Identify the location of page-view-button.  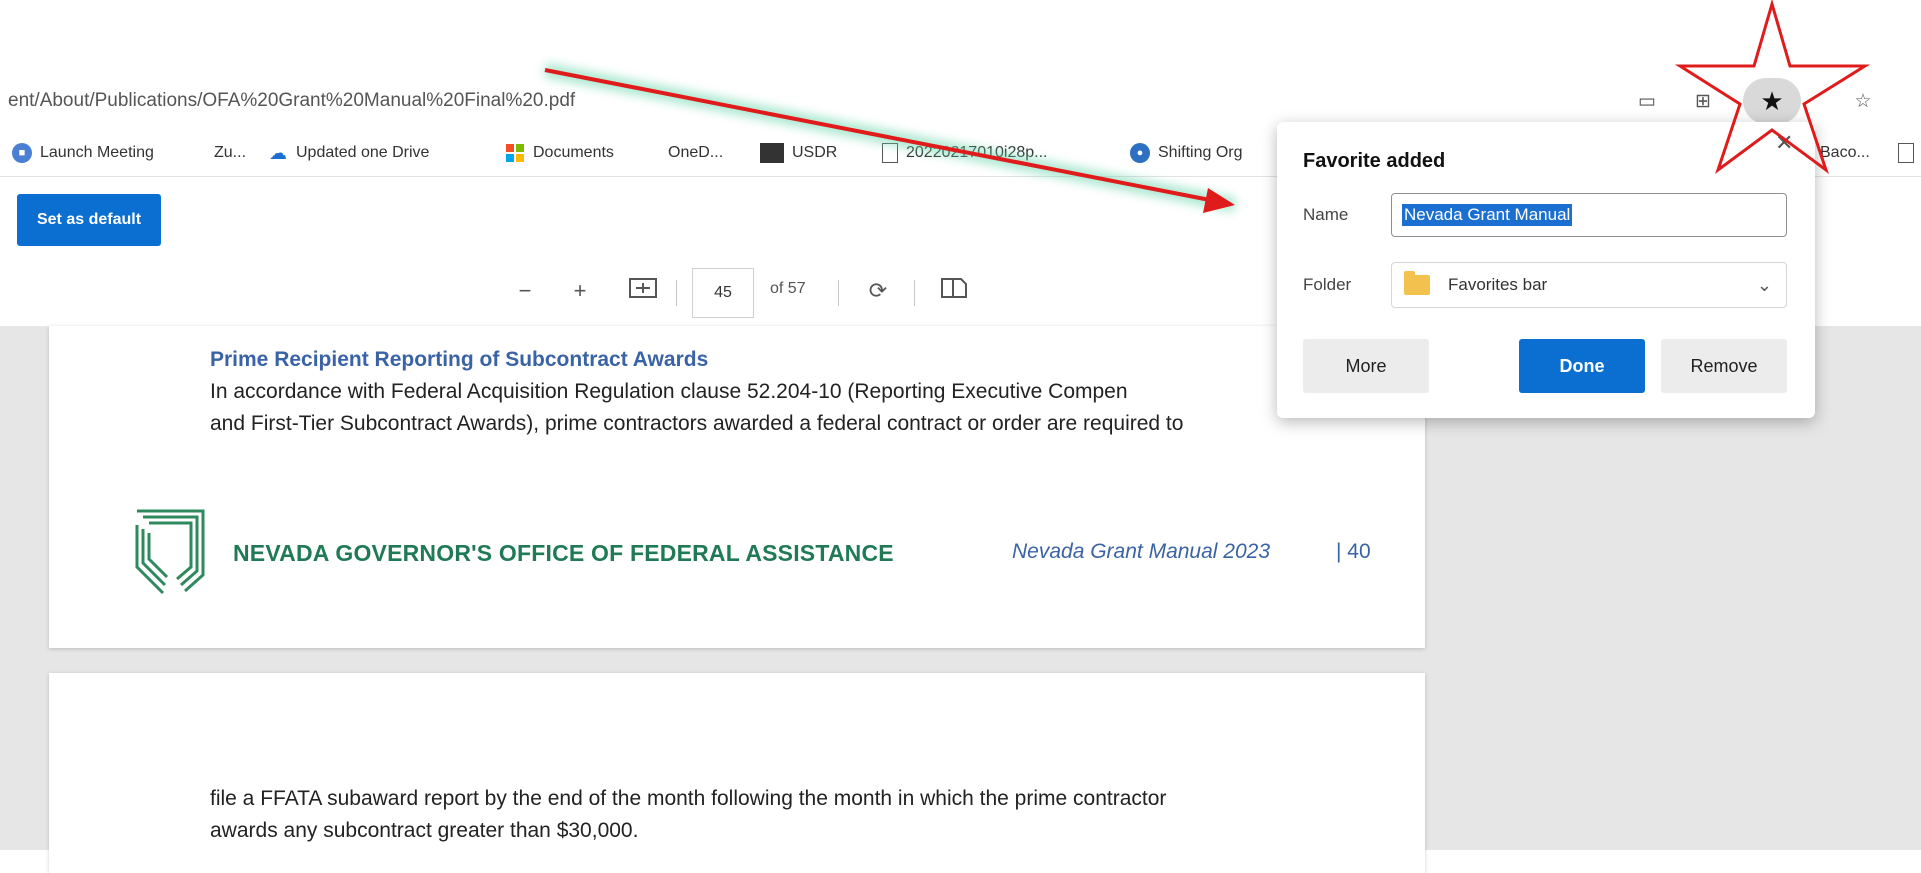
(954, 291).